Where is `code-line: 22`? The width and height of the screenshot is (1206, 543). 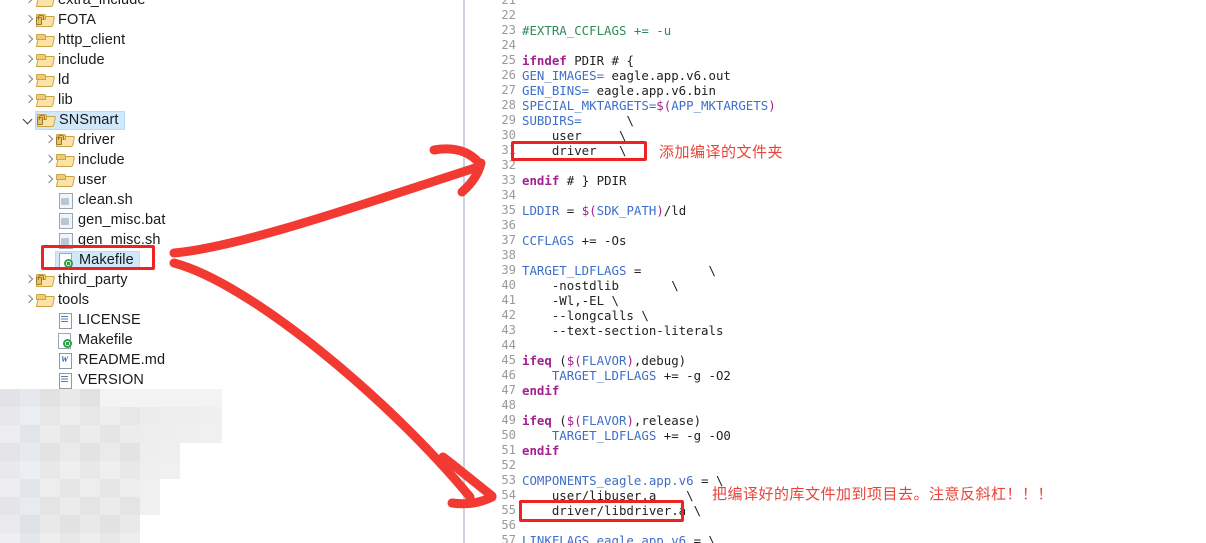
code-line: 22 is located at coordinates (838, 15).